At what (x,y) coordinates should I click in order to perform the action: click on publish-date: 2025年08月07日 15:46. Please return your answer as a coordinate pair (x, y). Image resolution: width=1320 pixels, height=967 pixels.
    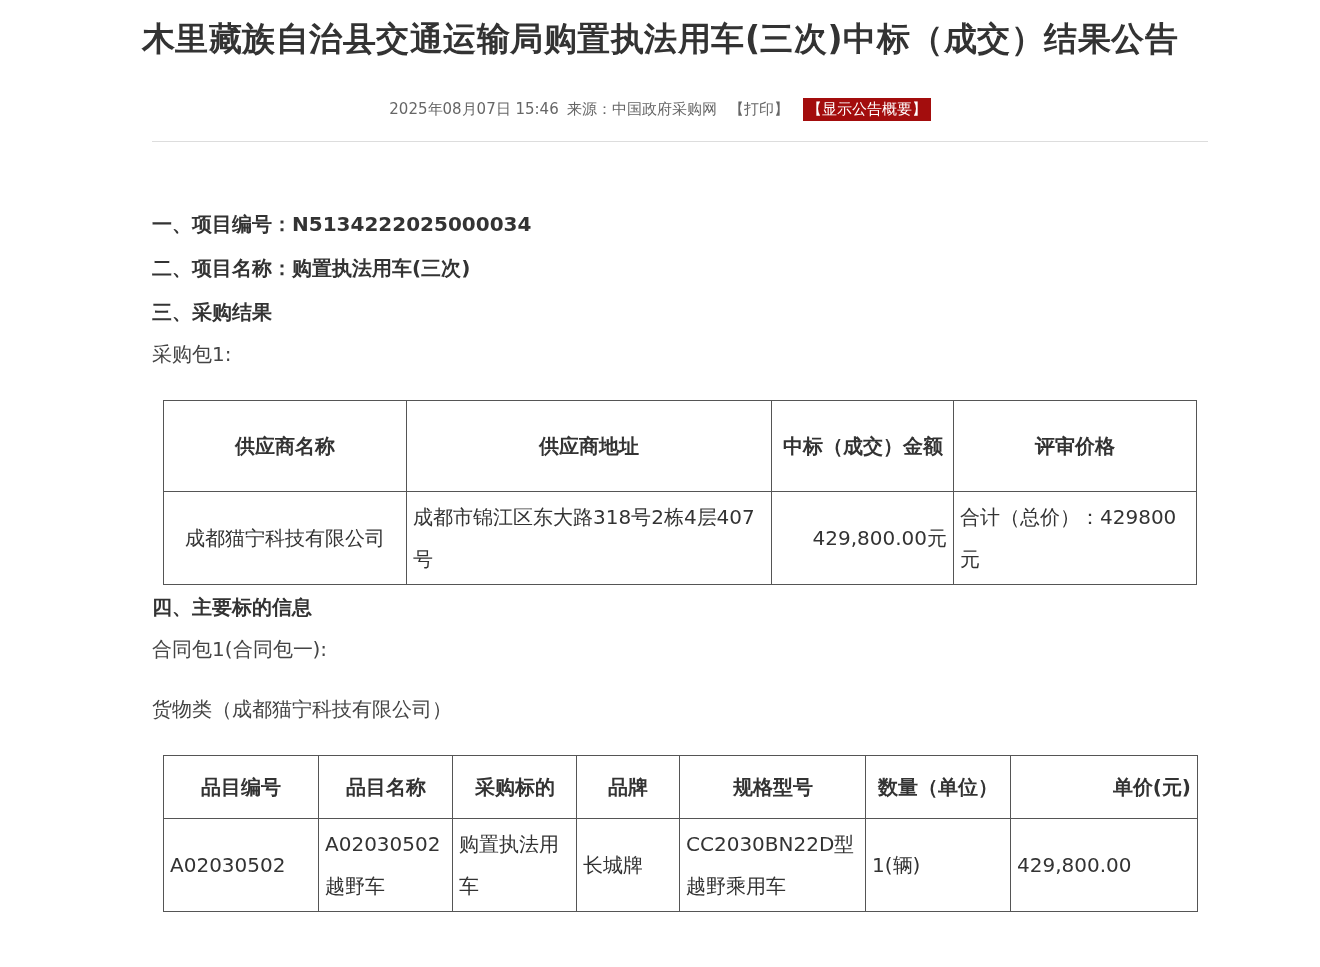
    Looking at the image, I should click on (474, 109).